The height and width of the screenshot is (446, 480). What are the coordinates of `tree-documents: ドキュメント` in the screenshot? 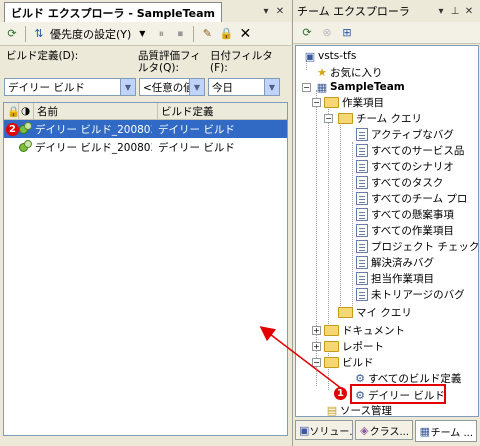 It's located at (364, 330).